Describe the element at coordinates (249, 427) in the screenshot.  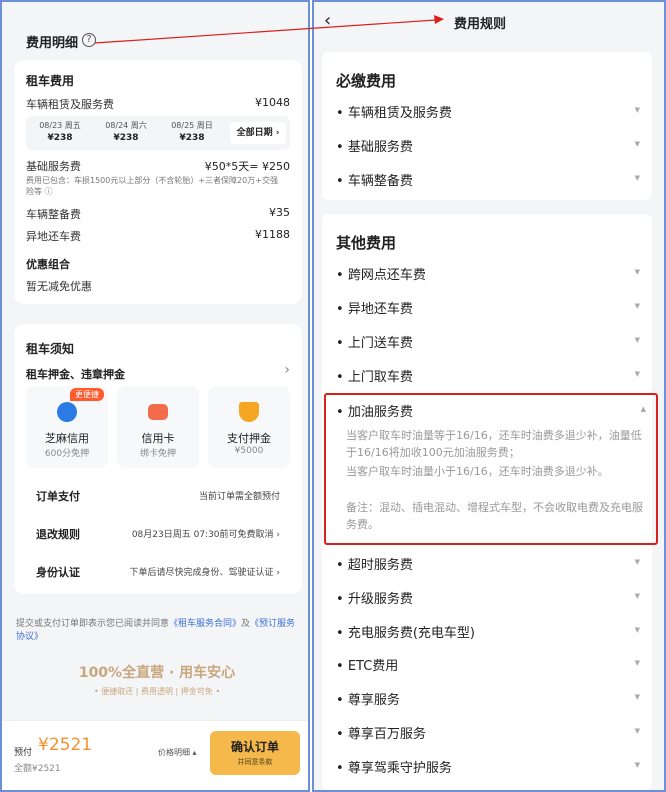
I see `deposit-option-pay: 支付押金 ¥5000` at that location.